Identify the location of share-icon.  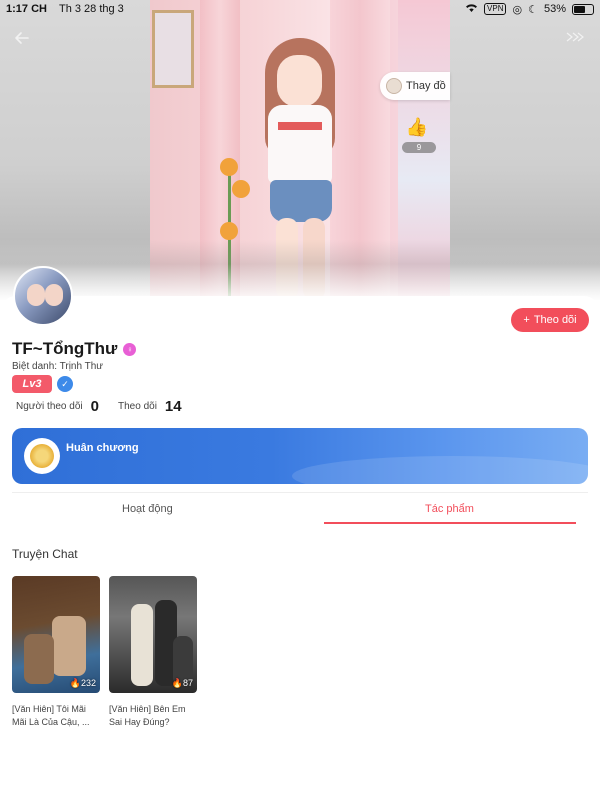
(575, 39).